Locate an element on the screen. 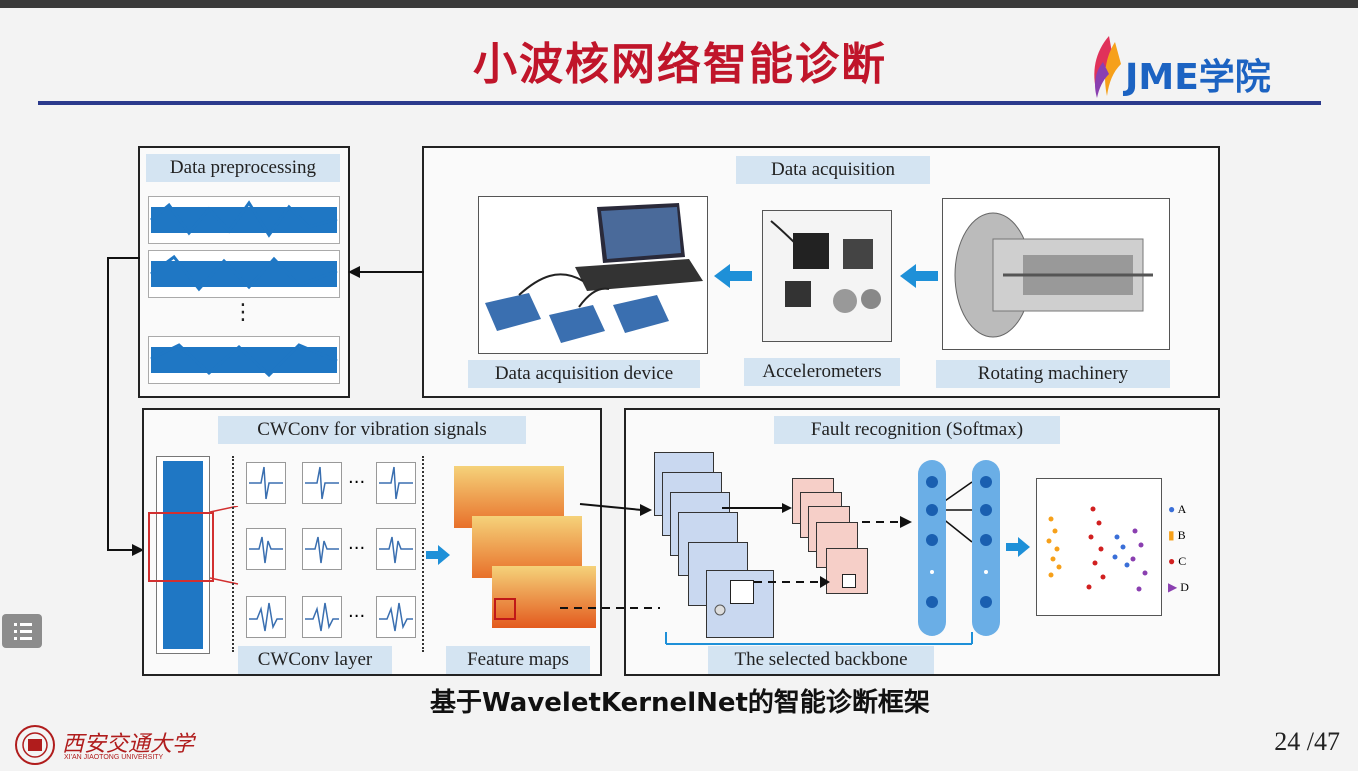  window-projection is located at coordinates (224, 545).